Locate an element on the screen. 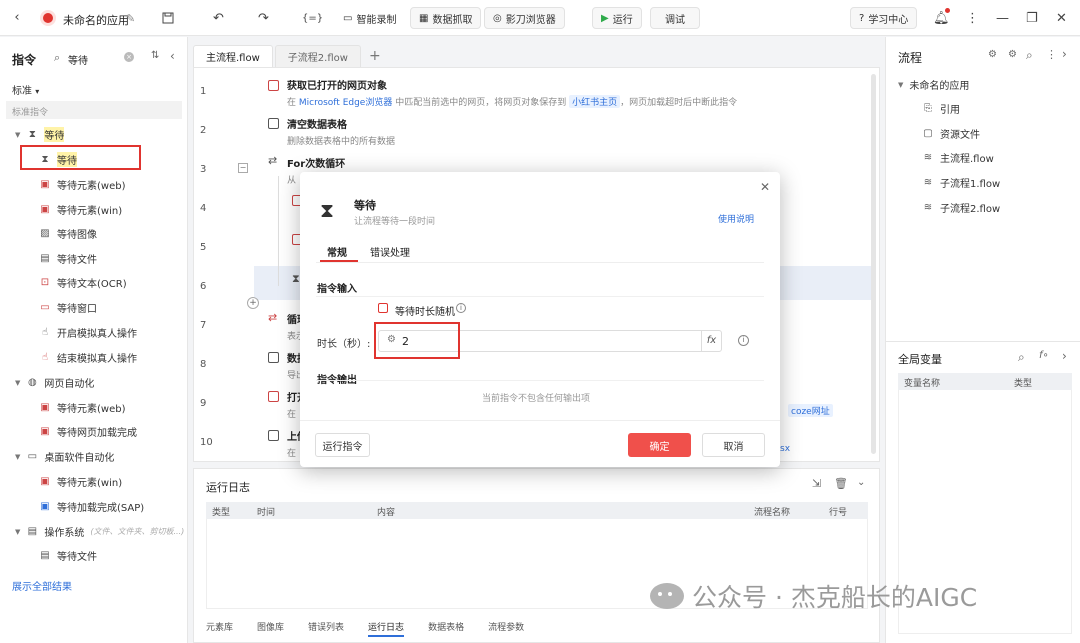  redo-icon: ↷ is located at coordinates (263, 18).